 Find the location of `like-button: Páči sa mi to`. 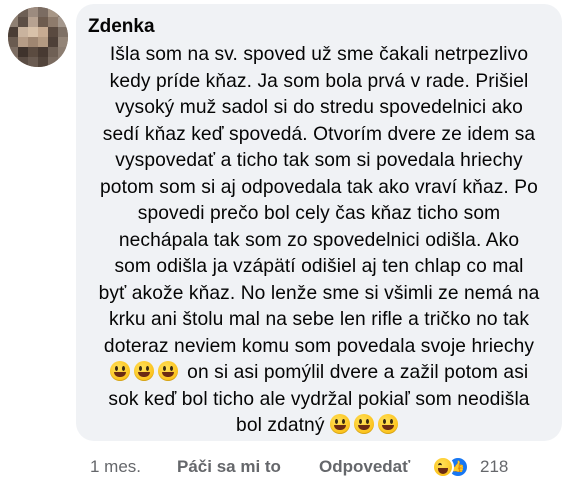

like-button: Páči sa mi to is located at coordinates (229, 467).